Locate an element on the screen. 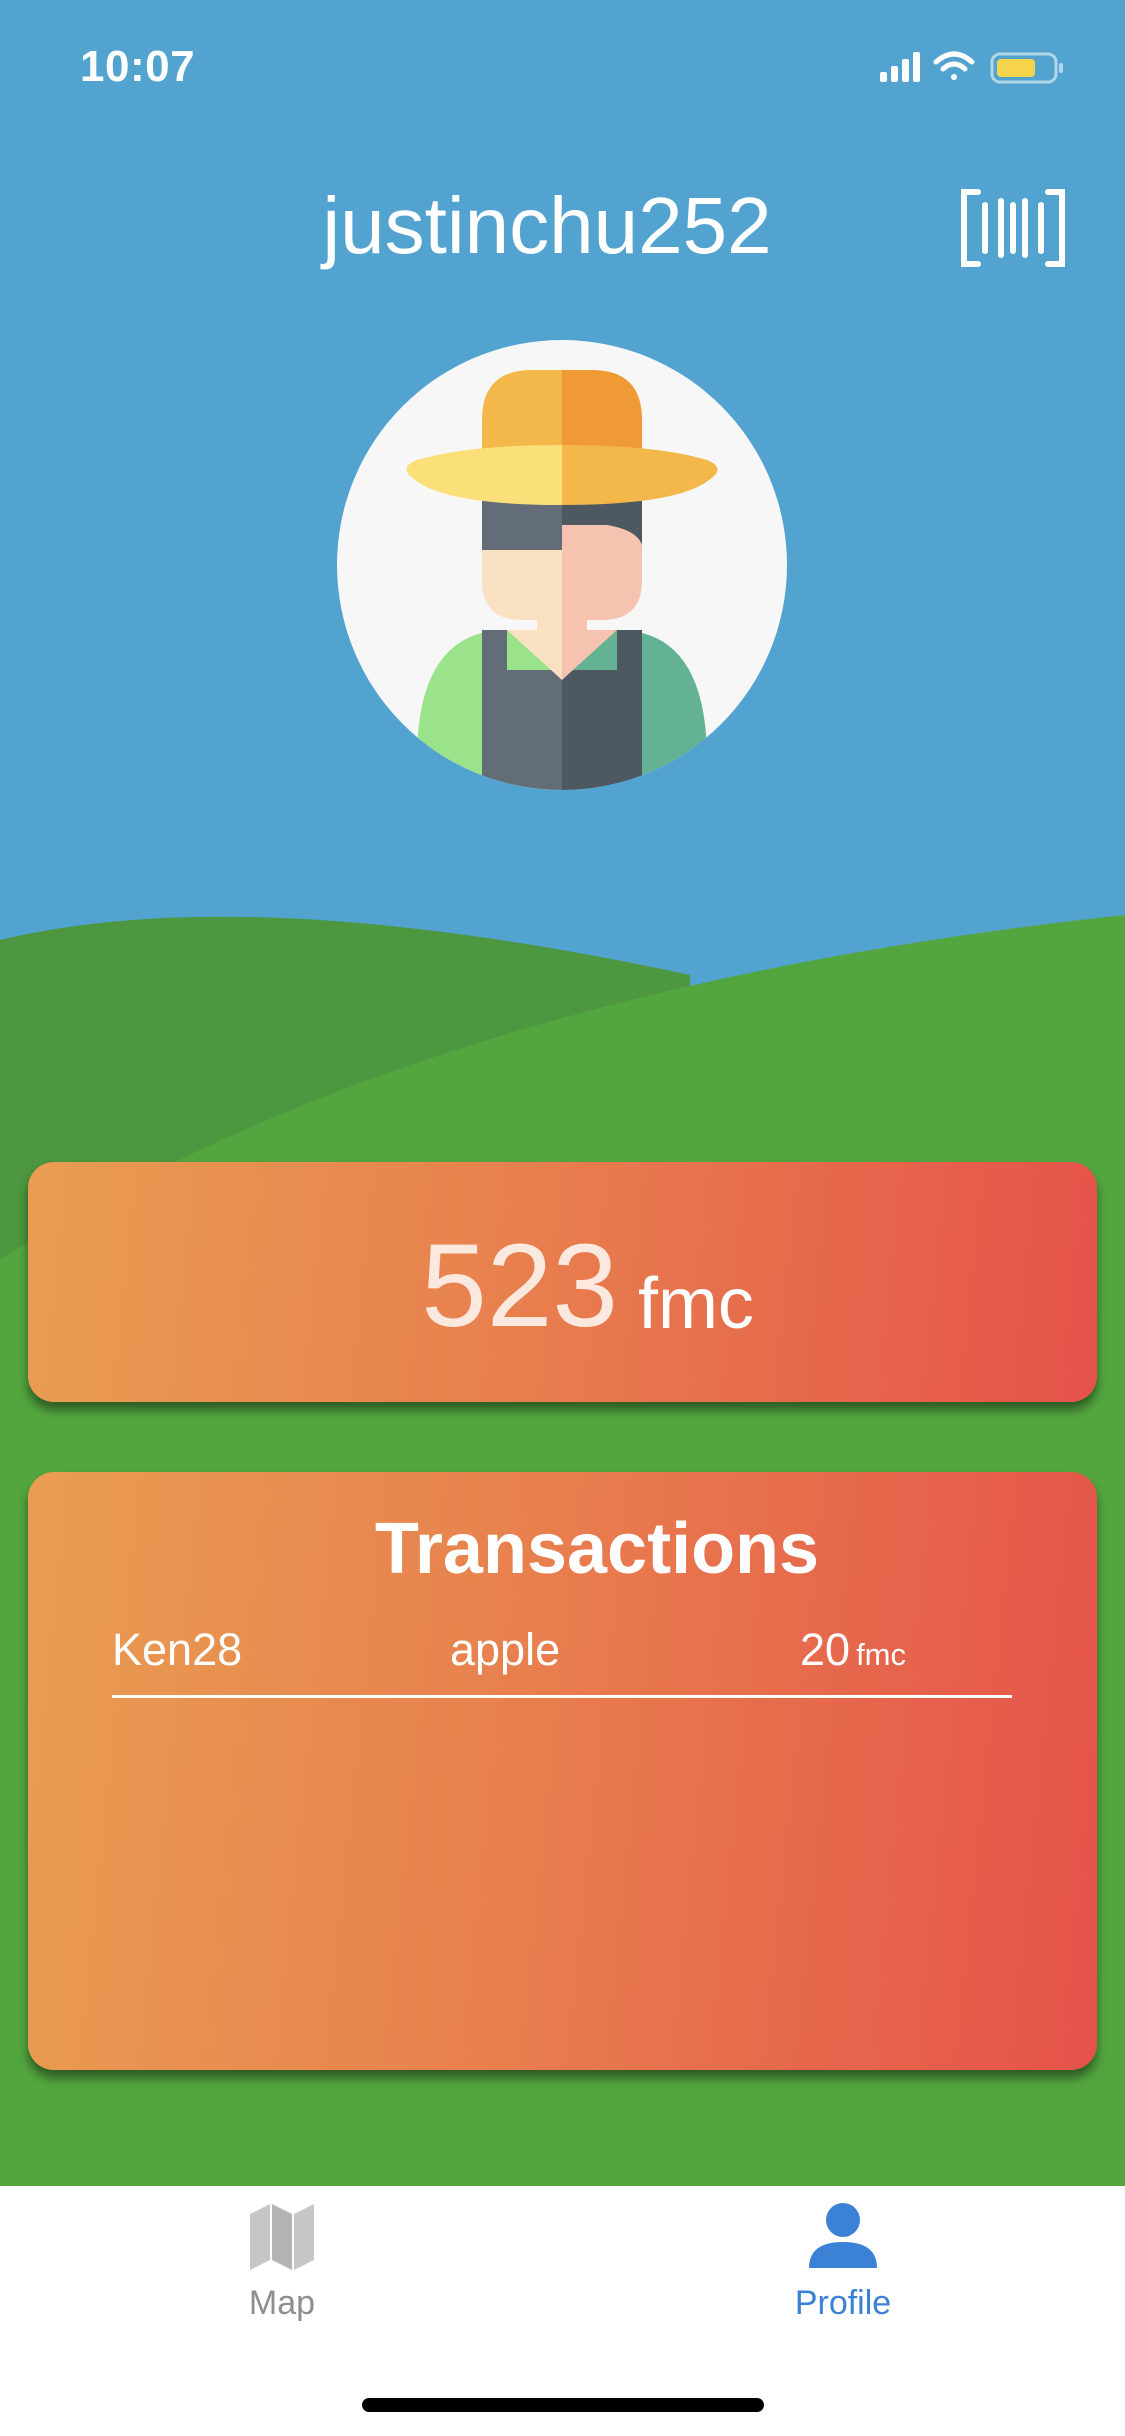 This screenshot has width=1125, height=2436. balance-unit: fmc is located at coordinates (695, 1304).